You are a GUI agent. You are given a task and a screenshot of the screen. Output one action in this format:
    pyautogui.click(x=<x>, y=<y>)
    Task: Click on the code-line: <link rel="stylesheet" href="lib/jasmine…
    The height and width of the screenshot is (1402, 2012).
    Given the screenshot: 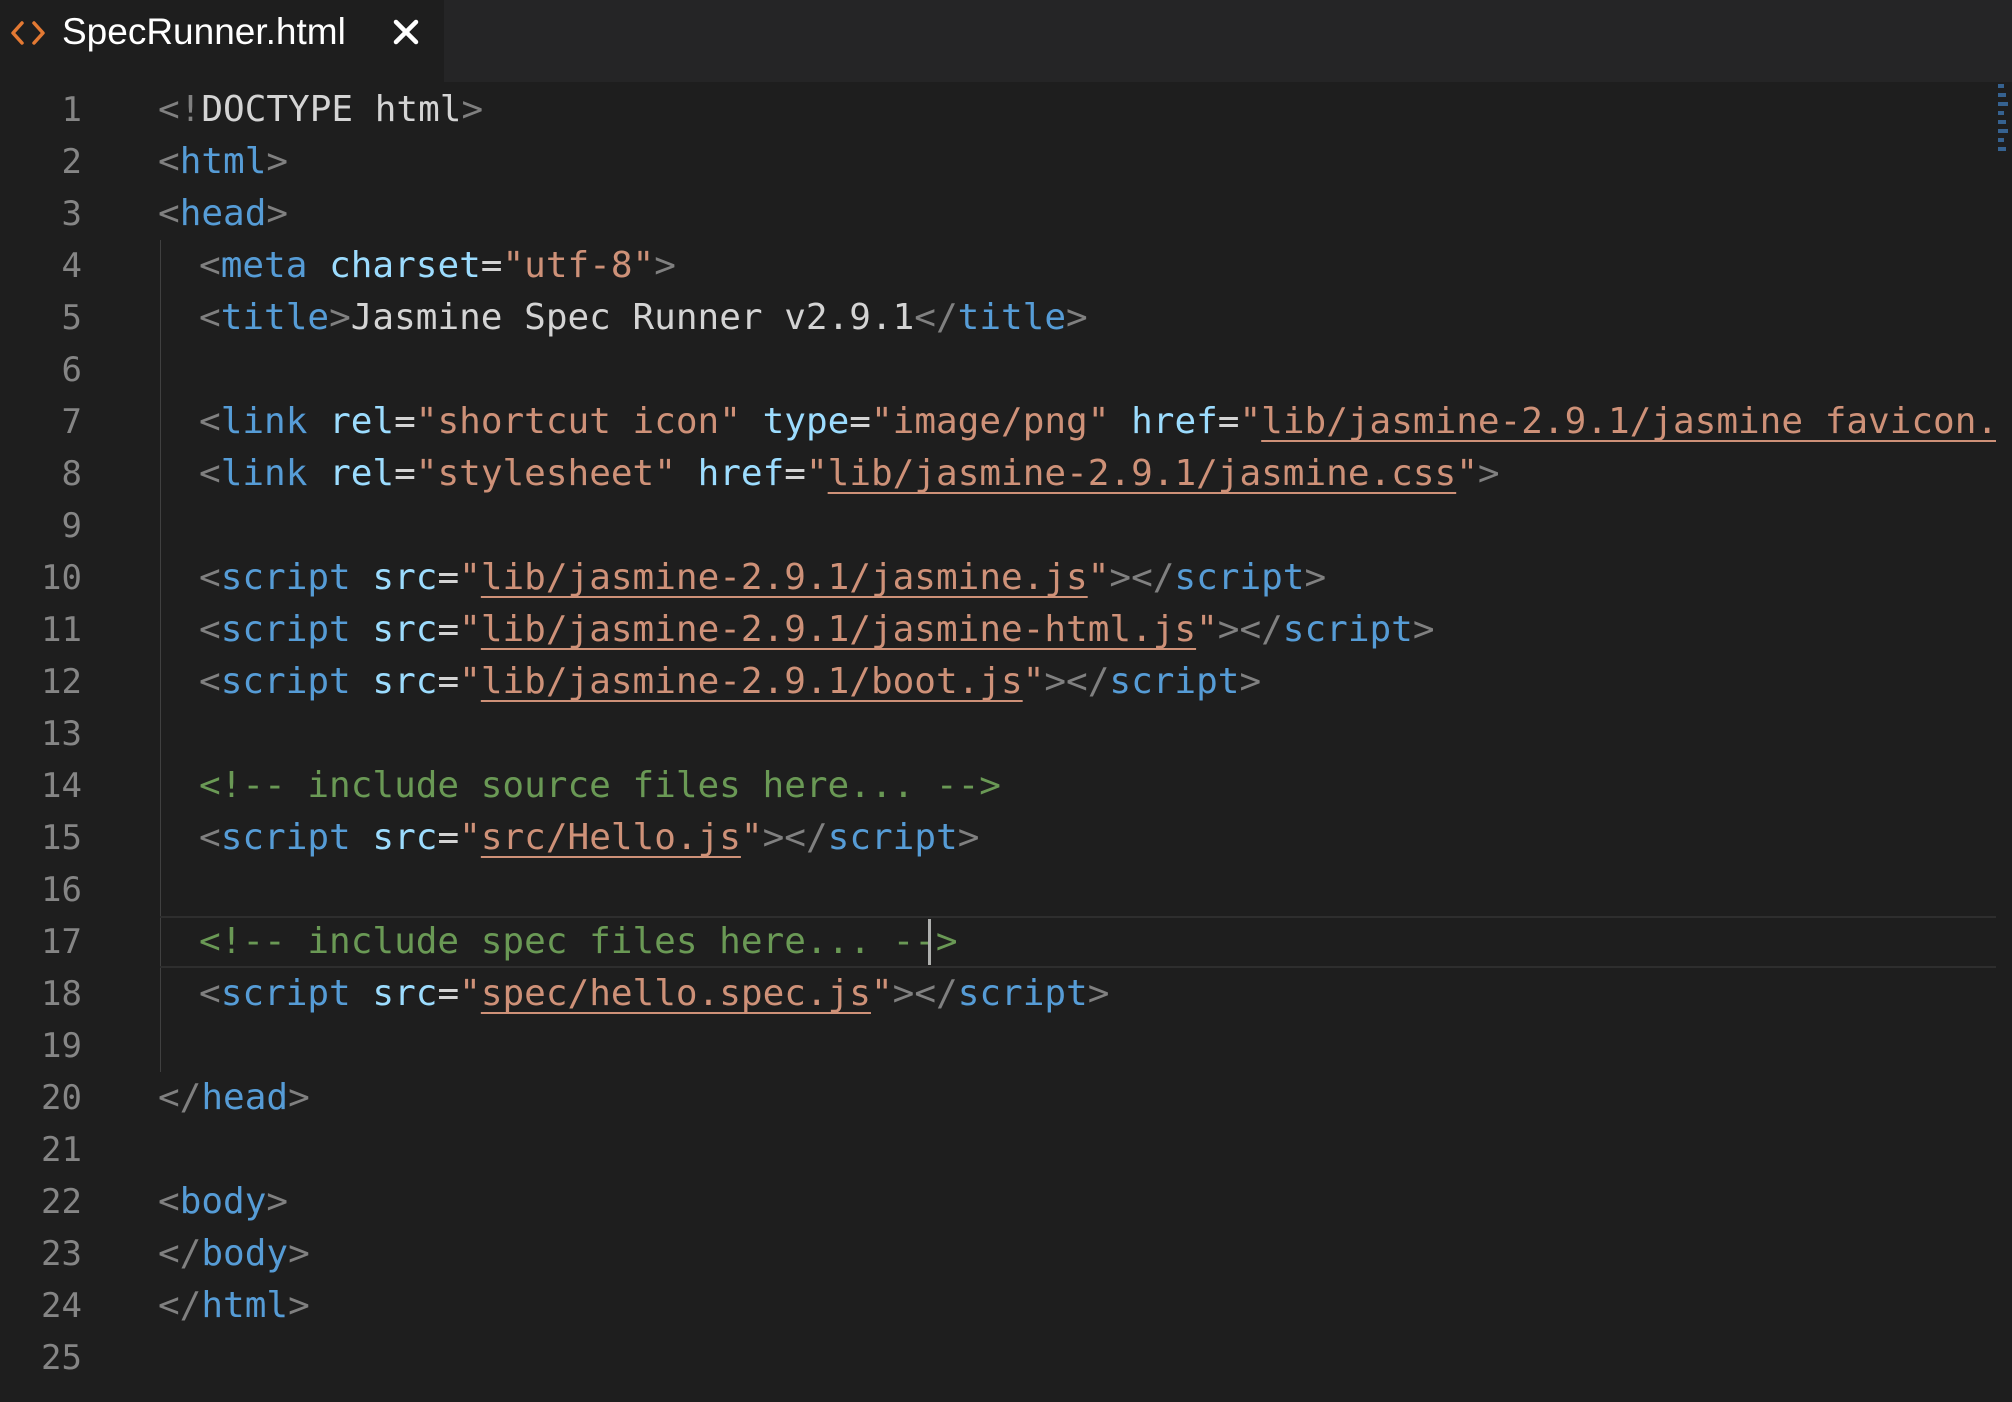 What is the action you would take?
    pyautogui.click(x=829, y=474)
    